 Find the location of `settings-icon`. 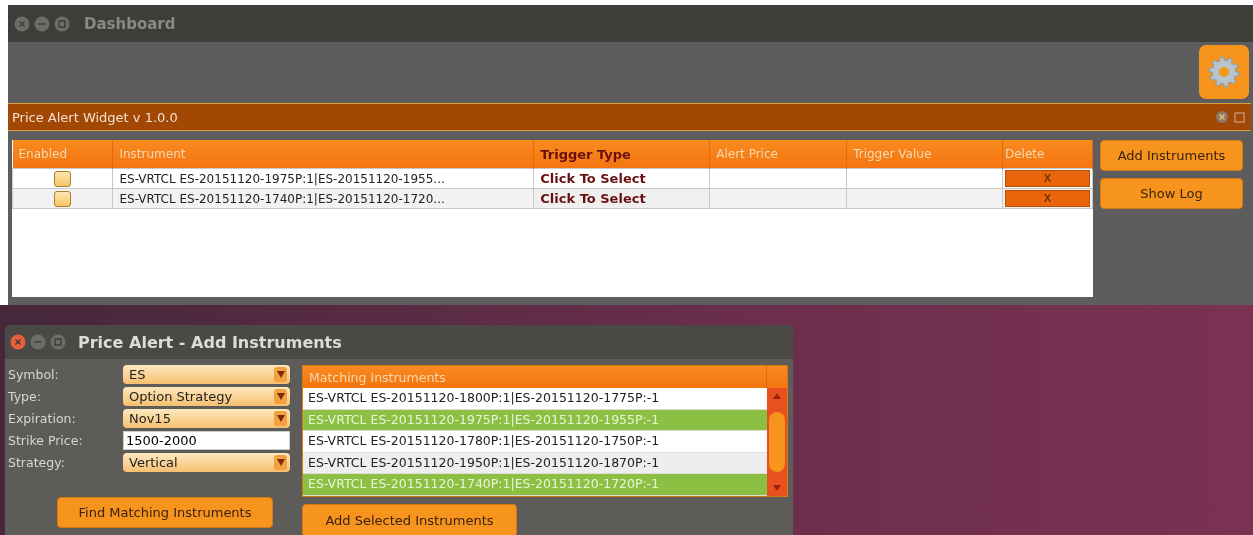

settings-icon is located at coordinates (1224, 72).